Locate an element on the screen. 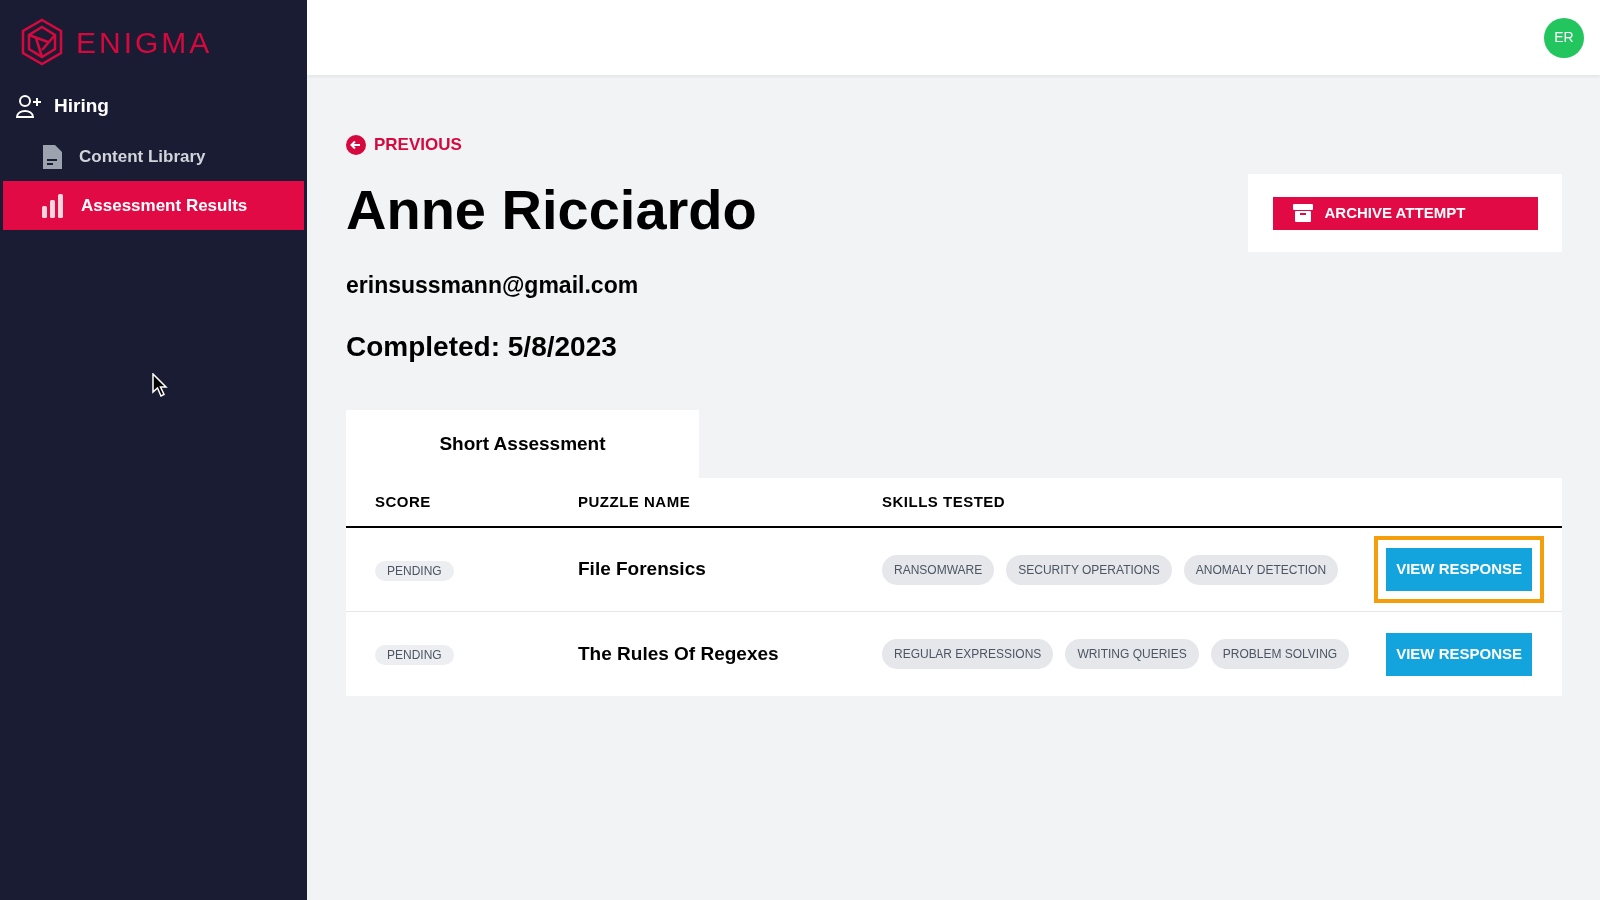  brand-name: ENIGMA is located at coordinates (144, 42).